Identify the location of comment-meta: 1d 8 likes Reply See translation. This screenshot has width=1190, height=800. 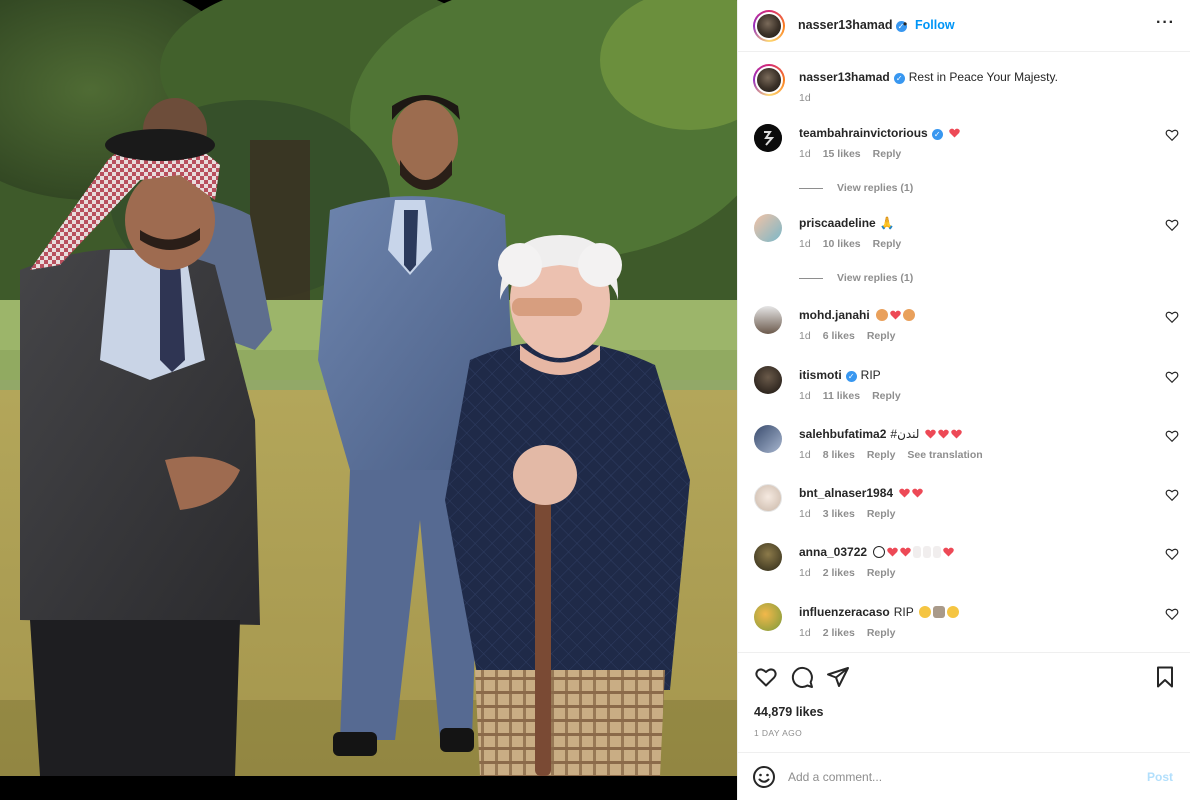
(897, 455).